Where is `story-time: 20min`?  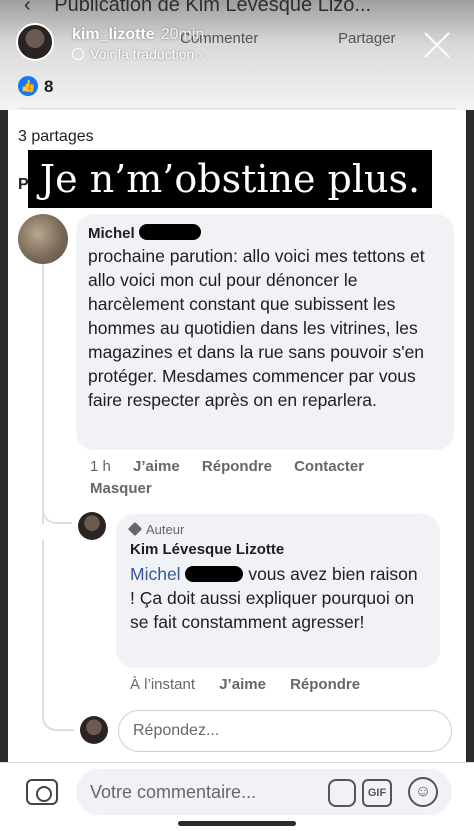
story-time: 20min is located at coordinates (182, 34).